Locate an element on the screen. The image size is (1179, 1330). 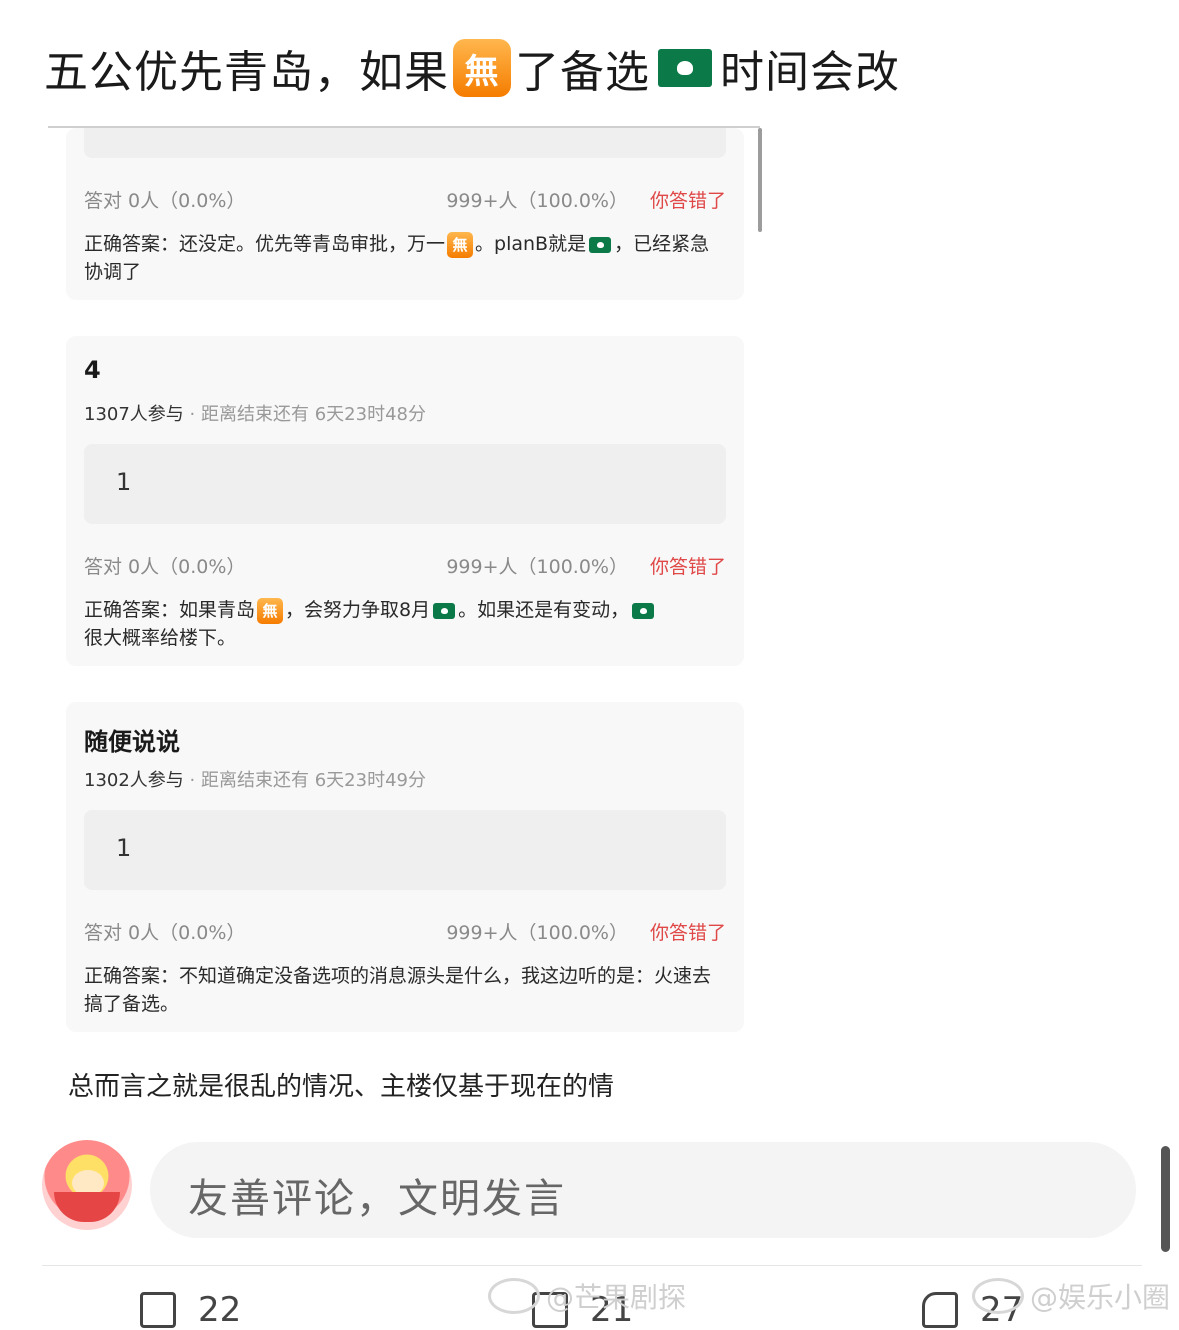
share-button: 22 is located at coordinates (190, 1310).